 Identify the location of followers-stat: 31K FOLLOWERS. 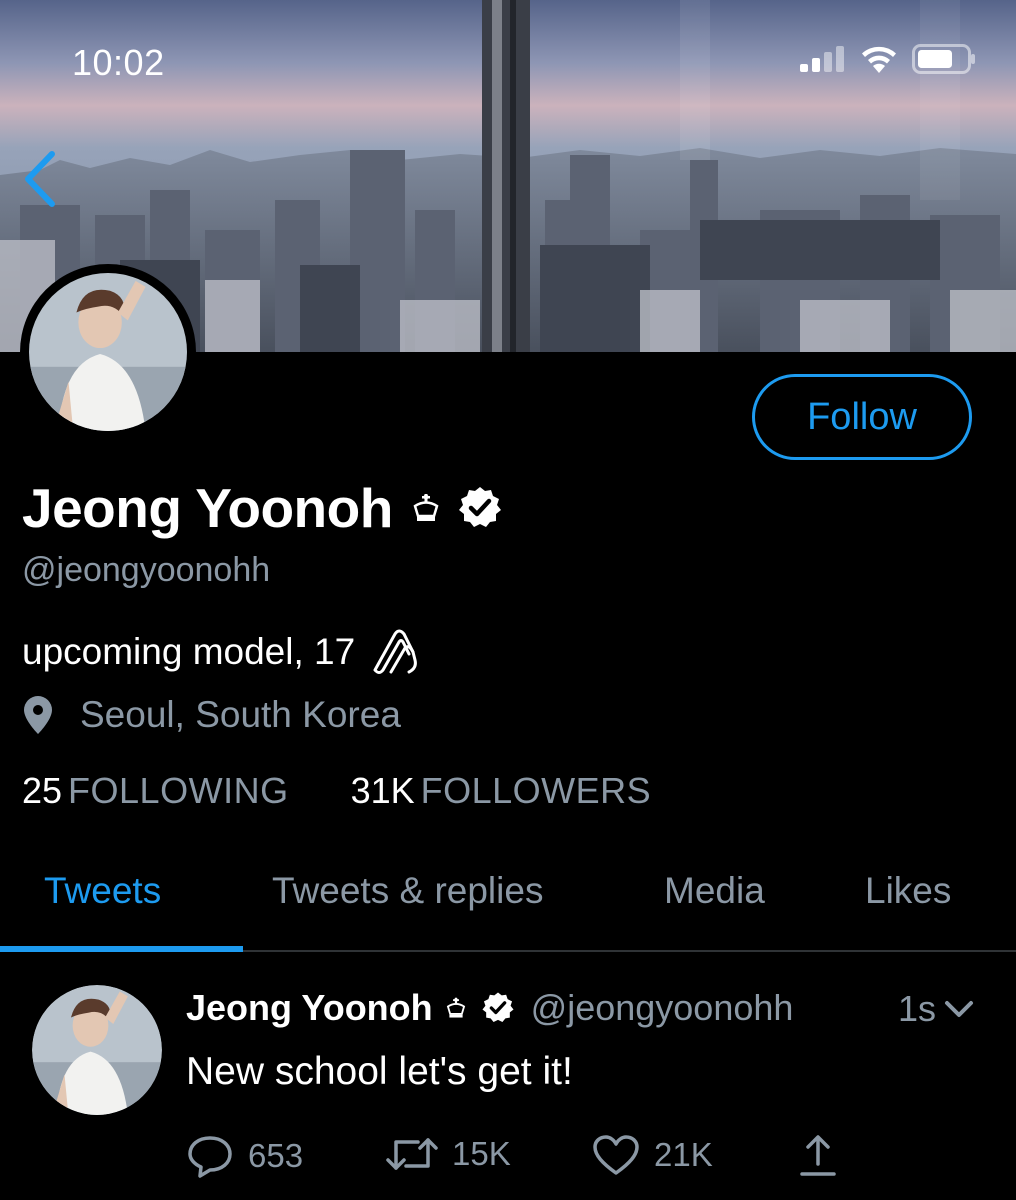
(501, 791).